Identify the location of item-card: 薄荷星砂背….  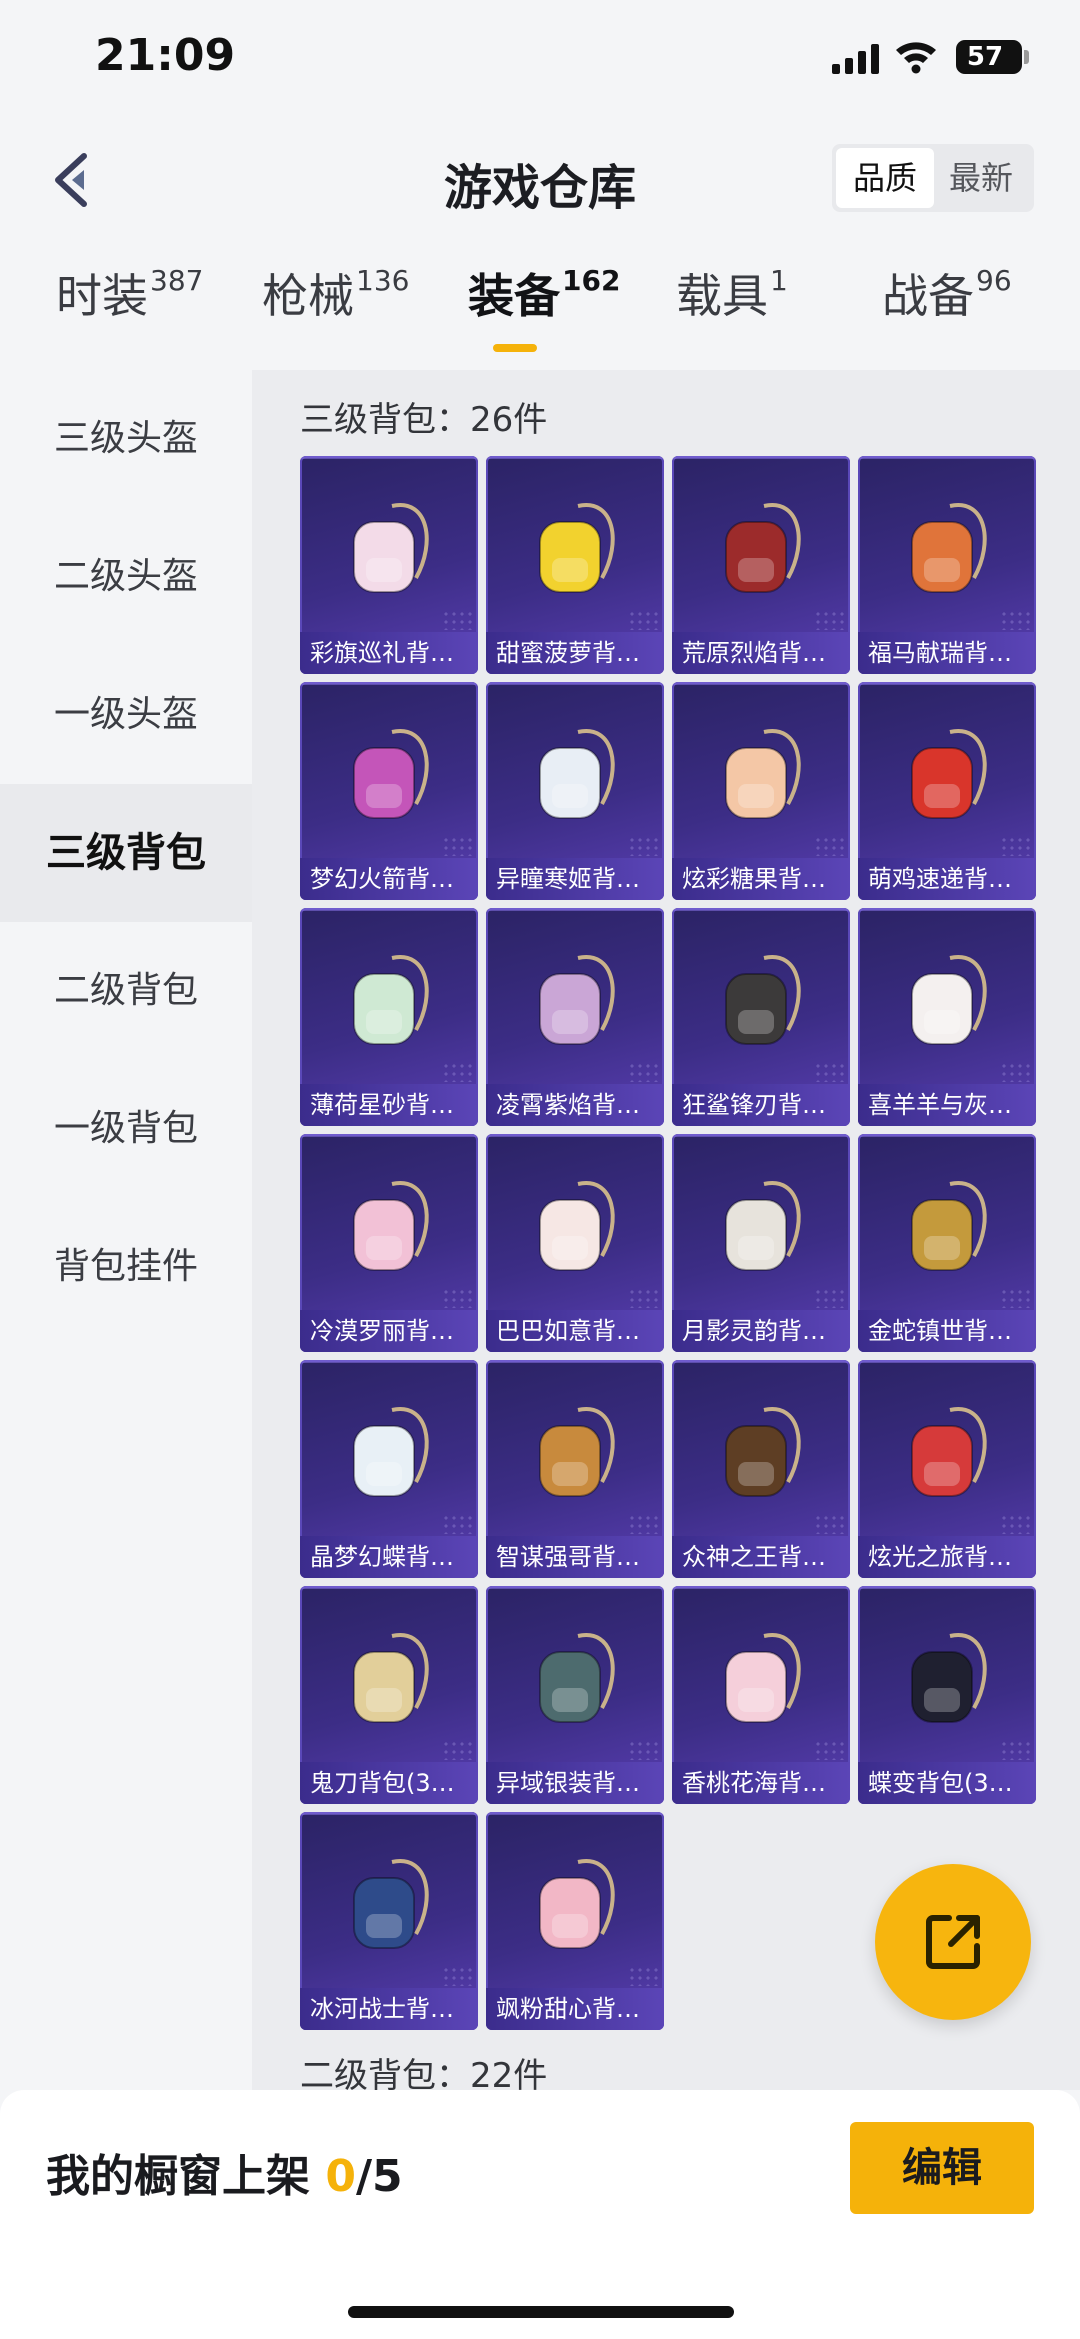
(389, 1017).